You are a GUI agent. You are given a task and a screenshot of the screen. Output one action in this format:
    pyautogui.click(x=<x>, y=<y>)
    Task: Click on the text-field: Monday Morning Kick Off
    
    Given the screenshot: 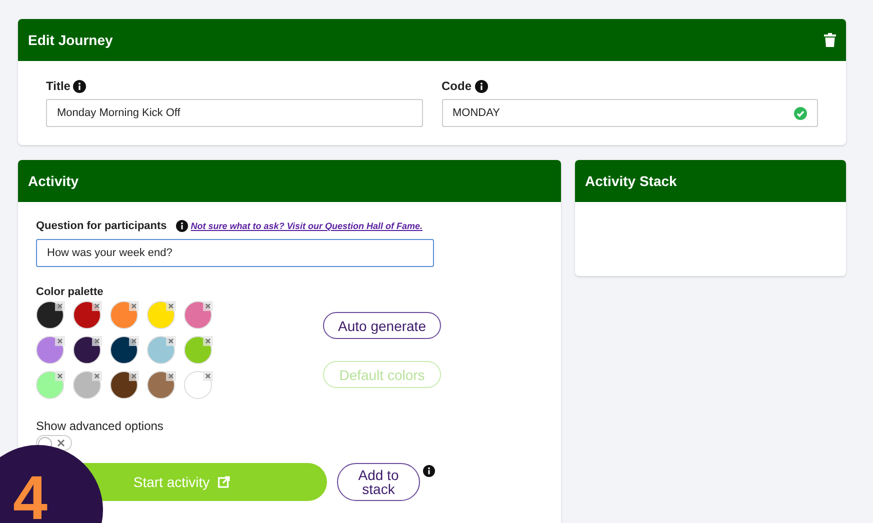 What is the action you would take?
    pyautogui.click(x=234, y=113)
    